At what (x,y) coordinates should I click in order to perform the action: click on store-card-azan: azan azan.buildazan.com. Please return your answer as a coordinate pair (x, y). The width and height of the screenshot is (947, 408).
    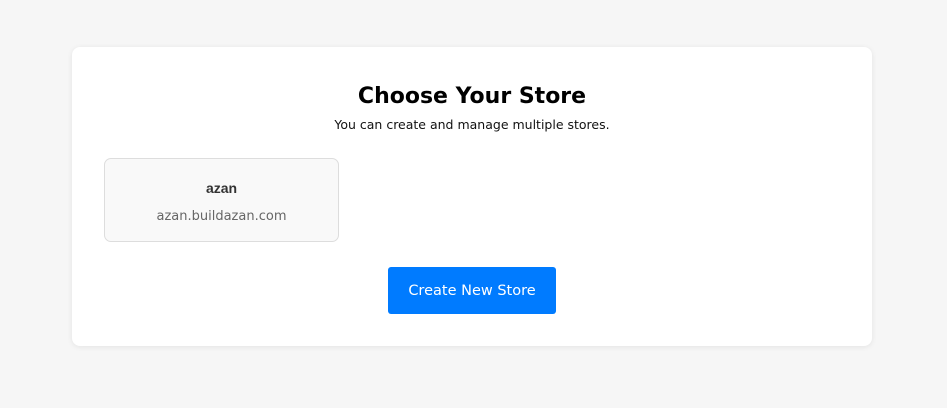
    Looking at the image, I should click on (221, 200).